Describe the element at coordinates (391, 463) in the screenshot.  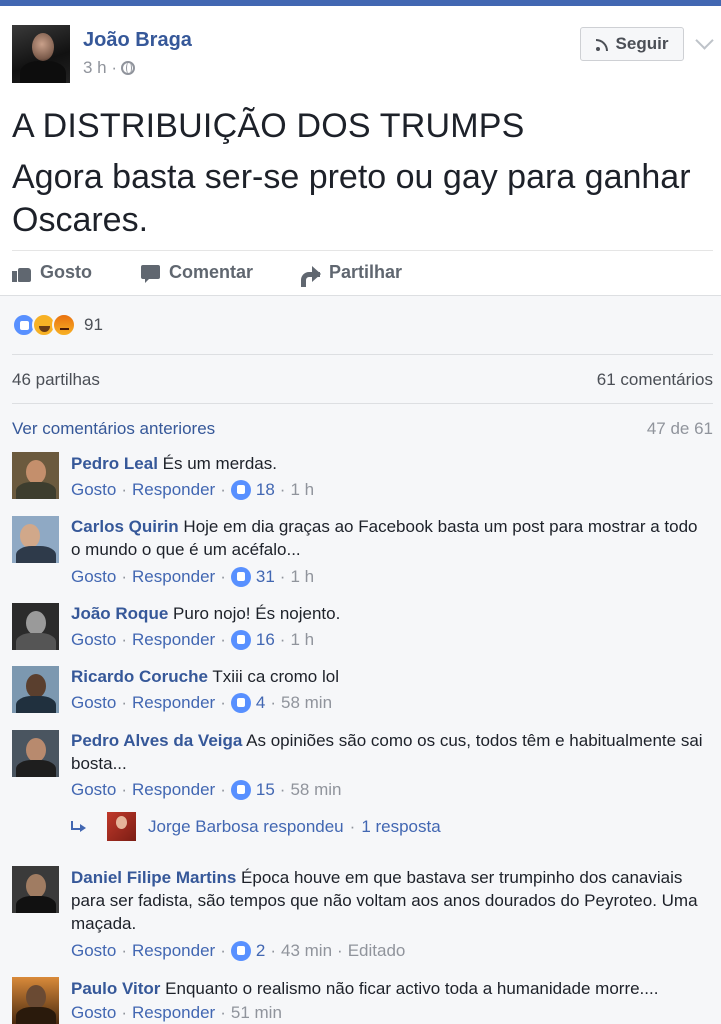
I see `comment-text: Pedro Leal És um merdas.` at that location.